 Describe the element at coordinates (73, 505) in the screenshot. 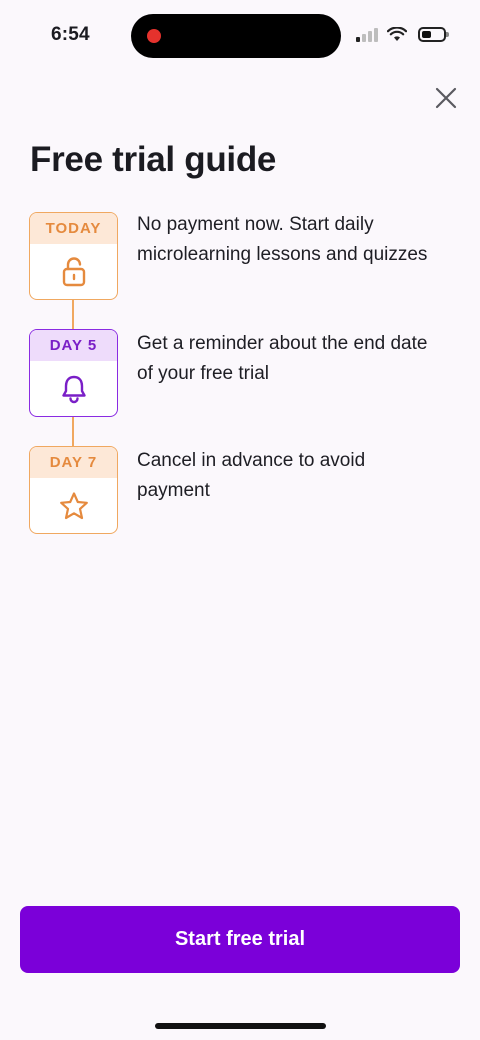

I see `star-icon` at that location.